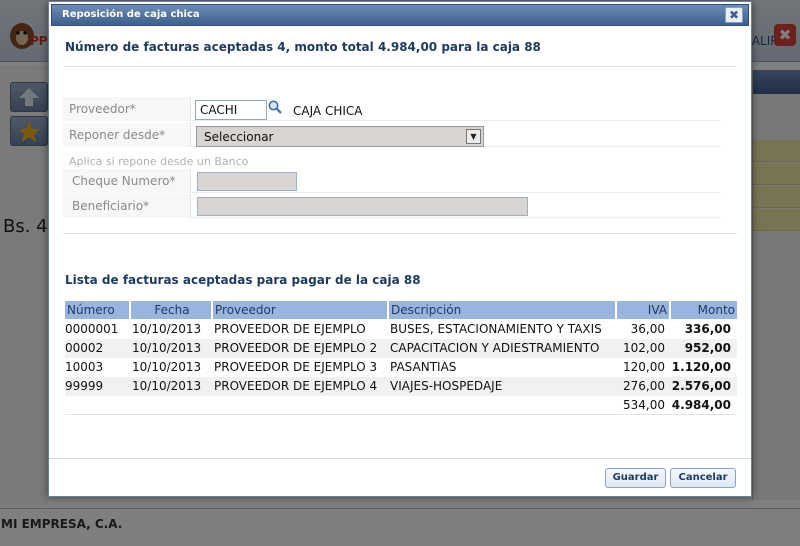  Describe the element at coordinates (446, 386) in the screenshot. I see `cell-descripcion: VIAJES-HOSPEDAJE` at that location.